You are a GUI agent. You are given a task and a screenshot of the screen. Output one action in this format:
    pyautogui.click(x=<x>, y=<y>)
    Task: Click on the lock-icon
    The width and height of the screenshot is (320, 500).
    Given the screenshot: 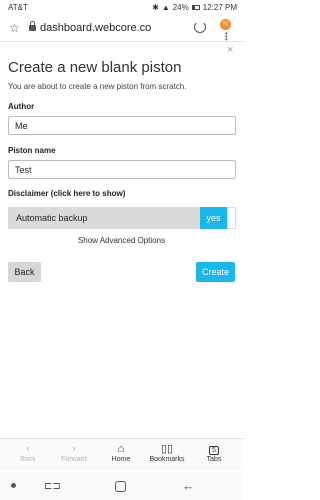 What is the action you would take?
    pyautogui.click(x=32, y=26)
    